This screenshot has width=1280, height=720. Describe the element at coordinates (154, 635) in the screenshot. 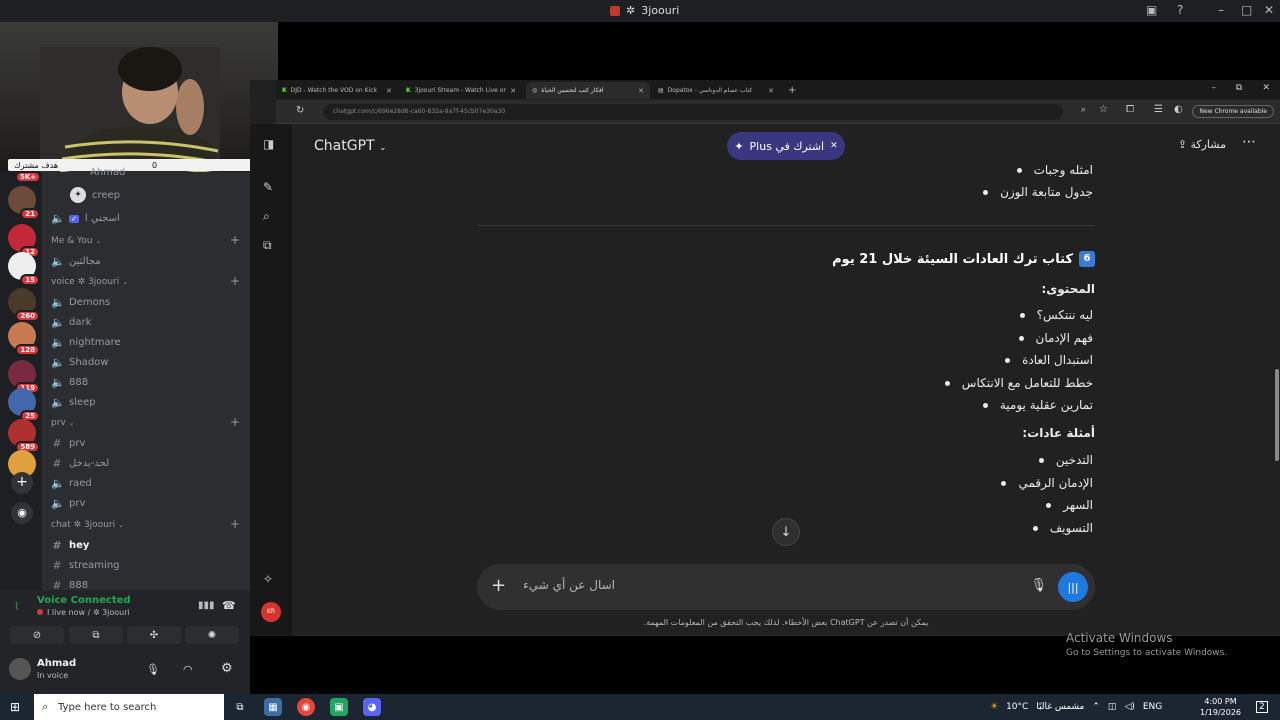

I see `activities-button: ✣` at that location.